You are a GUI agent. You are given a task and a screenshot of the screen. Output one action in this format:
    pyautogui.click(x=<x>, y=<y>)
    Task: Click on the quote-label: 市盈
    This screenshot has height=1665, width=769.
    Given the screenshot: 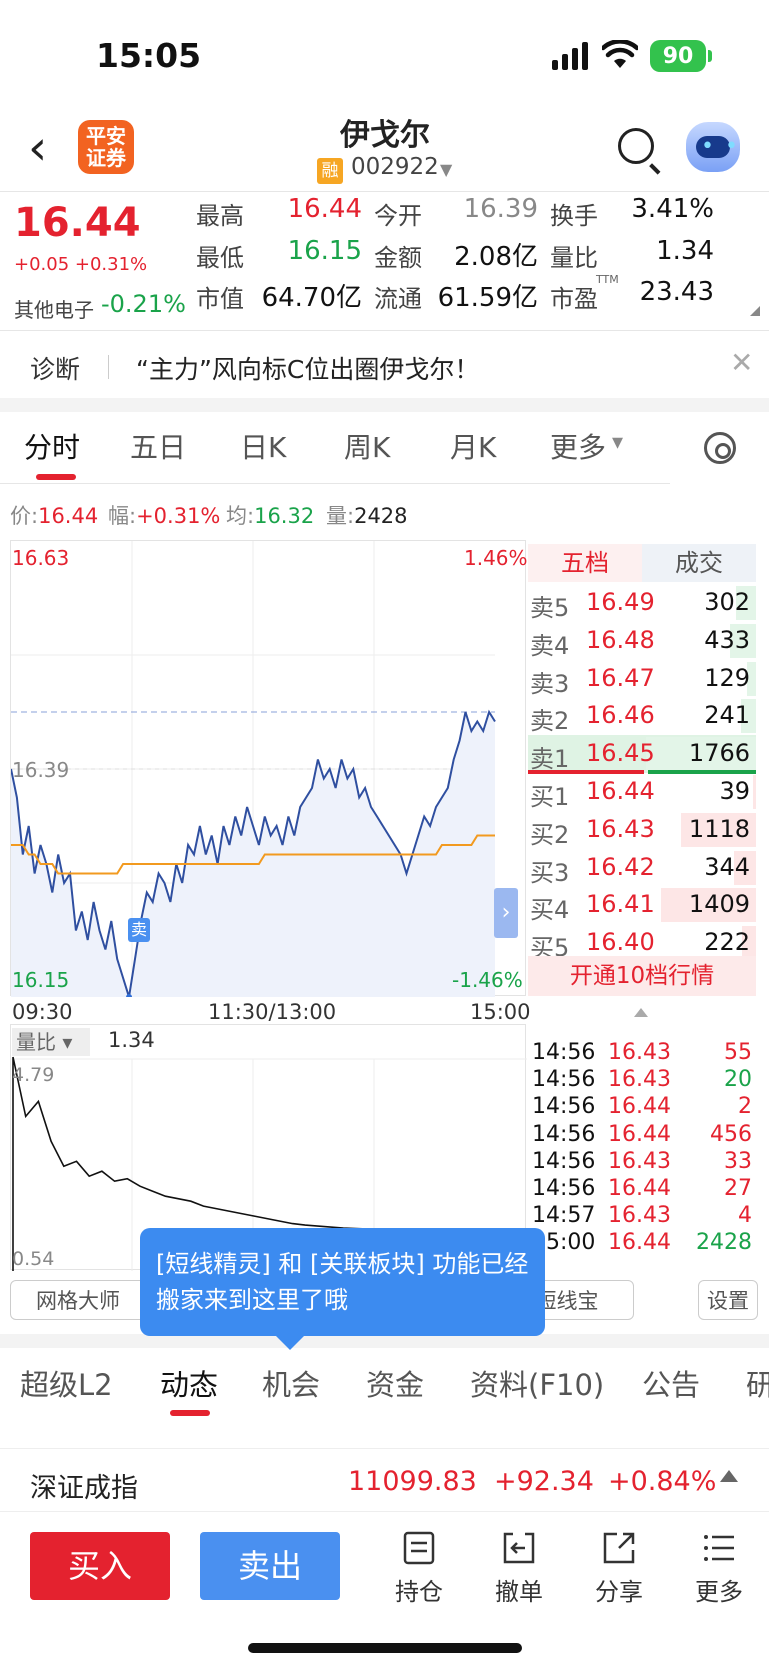 What is the action you would take?
    pyautogui.click(x=574, y=299)
    